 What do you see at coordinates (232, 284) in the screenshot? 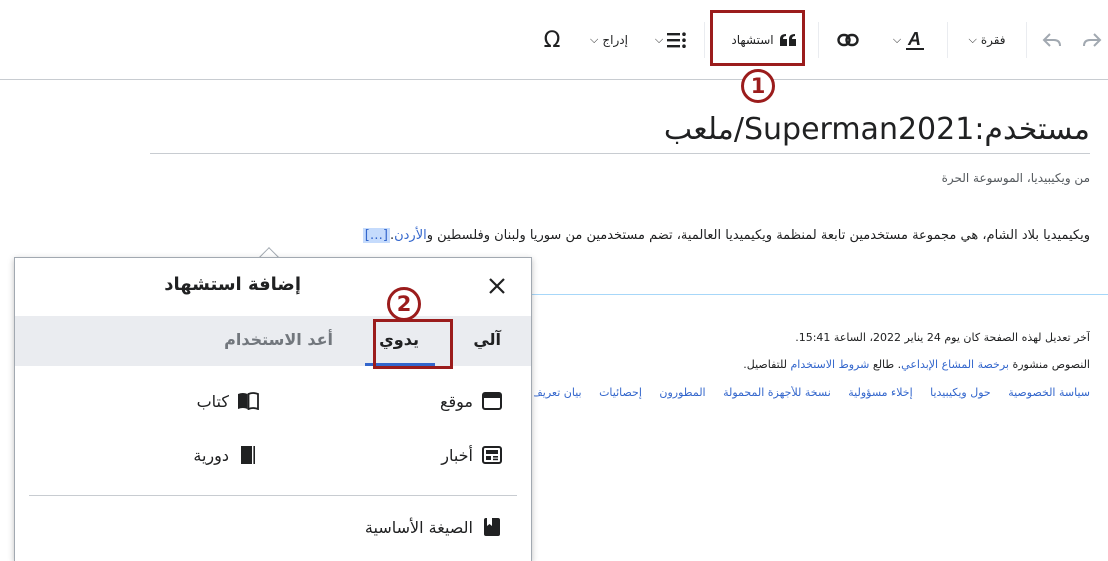
I see `dialog-title: إضافة استشهاد` at bounding box center [232, 284].